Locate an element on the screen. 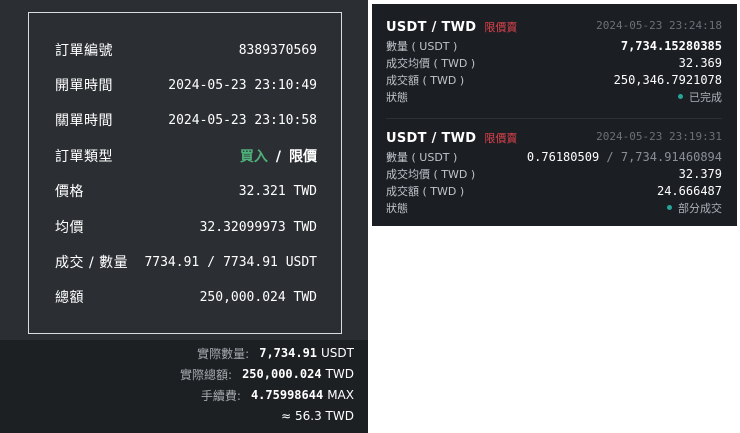  fee-approx: ≈ 56.3 TWD is located at coordinates (317, 416).